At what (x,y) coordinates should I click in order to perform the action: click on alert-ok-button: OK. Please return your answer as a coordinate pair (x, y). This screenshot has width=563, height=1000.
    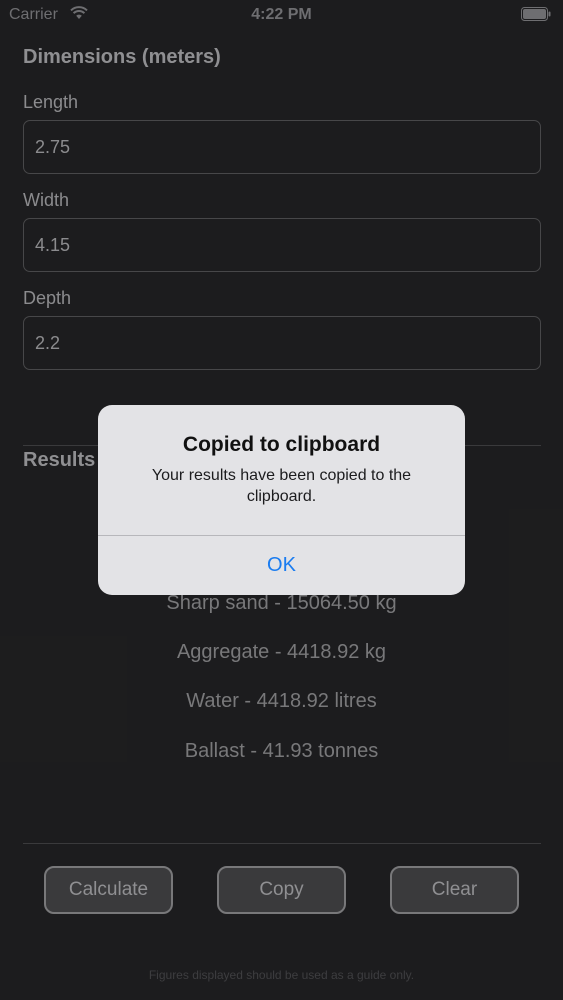
    Looking at the image, I should click on (281, 565).